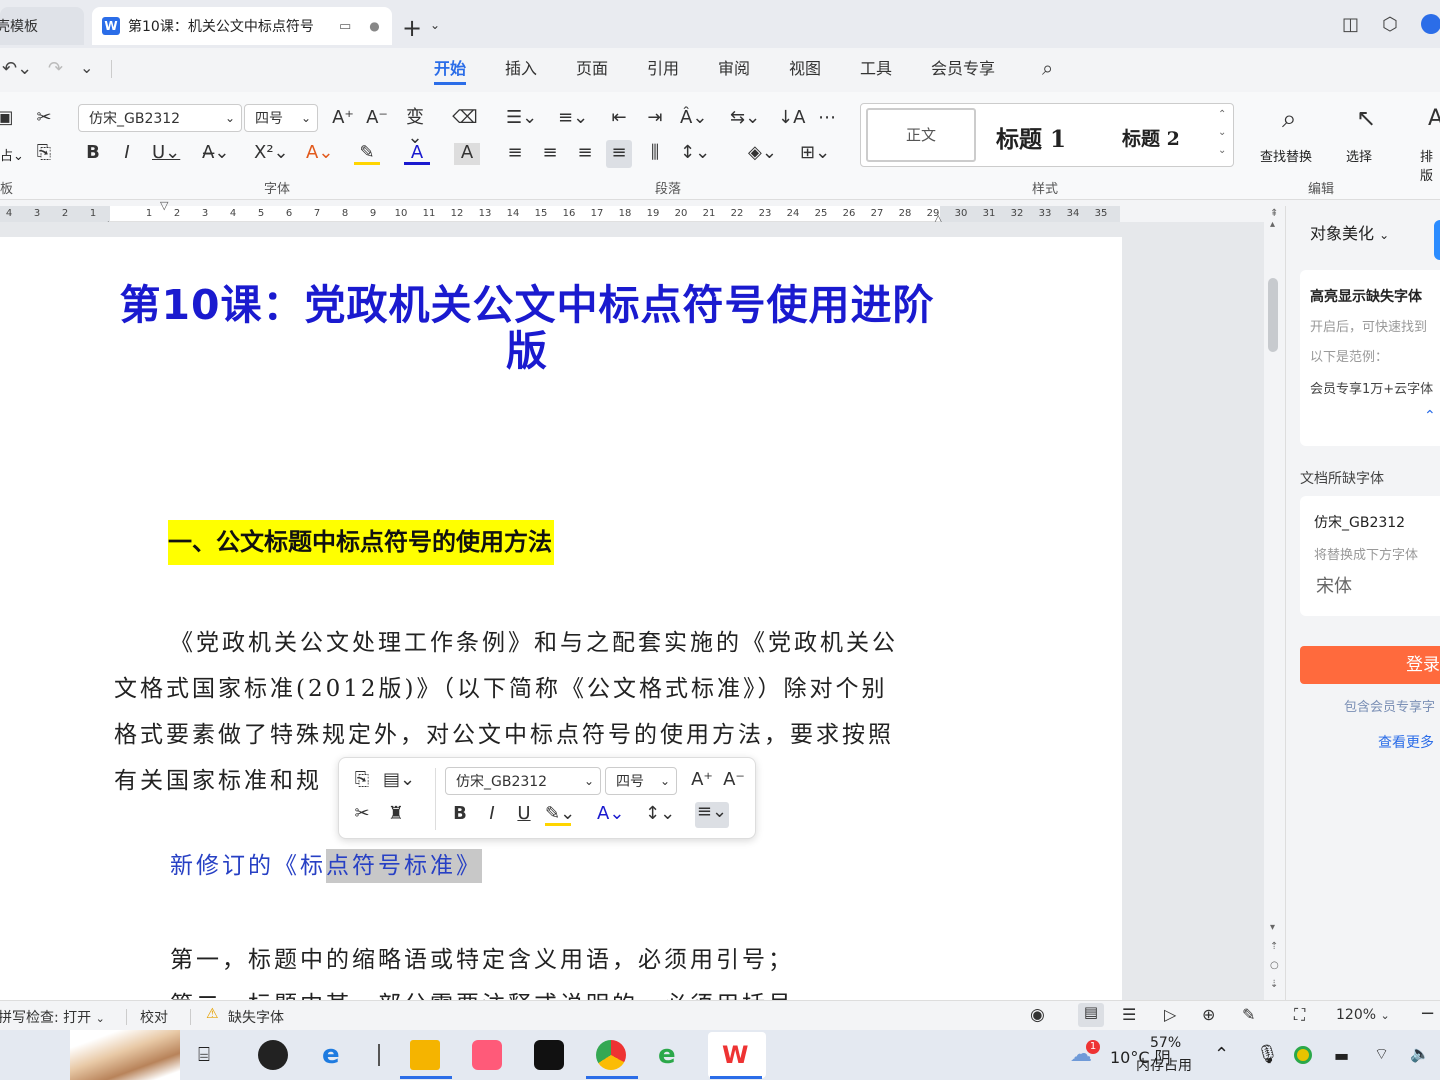  I want to click on numbered-list-icon: ≡⌄, so click(573, 119).